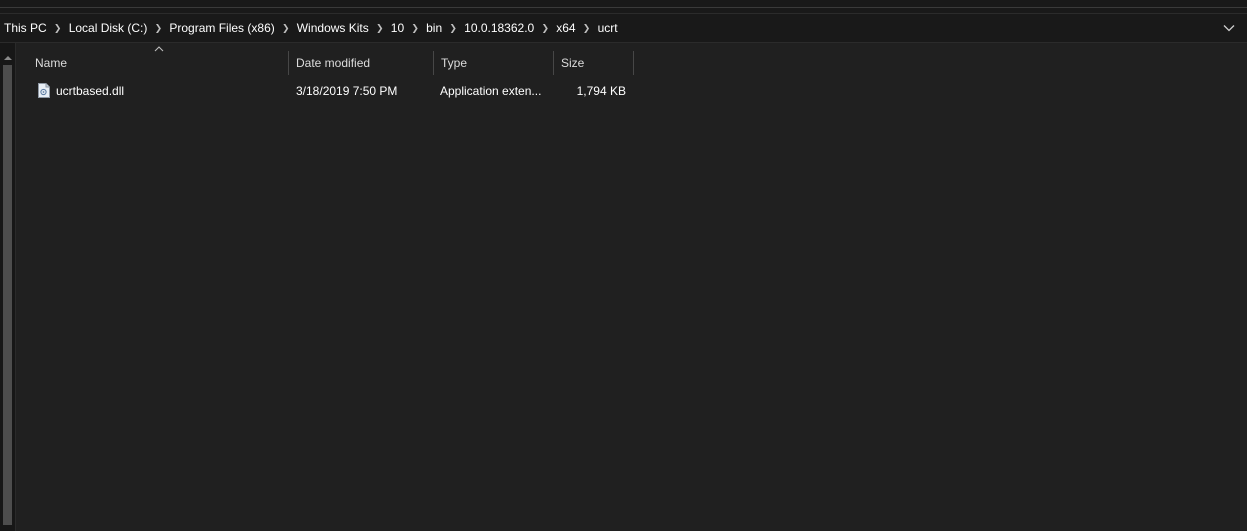 This screenshot has width=1247, height=531. What do you see at coordinates (108, 28) in the screenshot?
I see `breadcrumb-local-disk: Local Disk (C:)` at bounding box center [108, 28].